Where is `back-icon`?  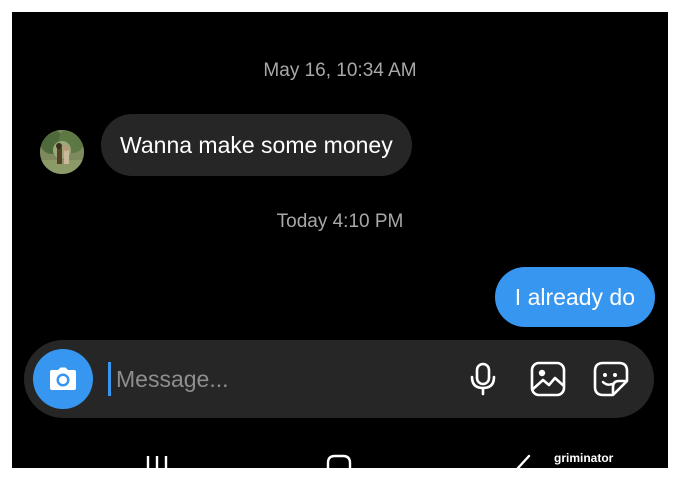 back-icon is located at coordinates (522, 461).